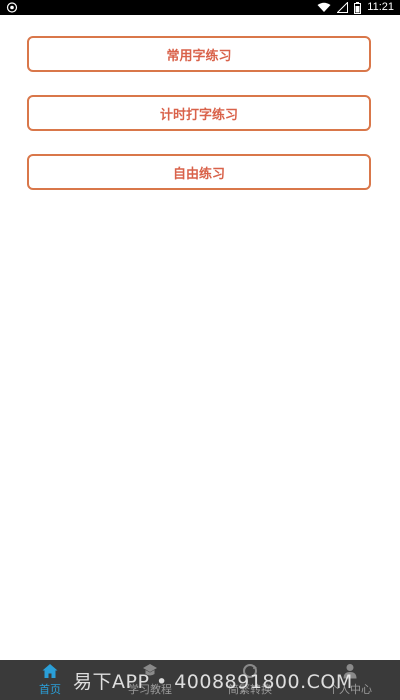 This screenshot has height=700, width=400. Describe the element at coordinates (50, 680) in the screenshot. I see `tab-home: 首页` at that location.